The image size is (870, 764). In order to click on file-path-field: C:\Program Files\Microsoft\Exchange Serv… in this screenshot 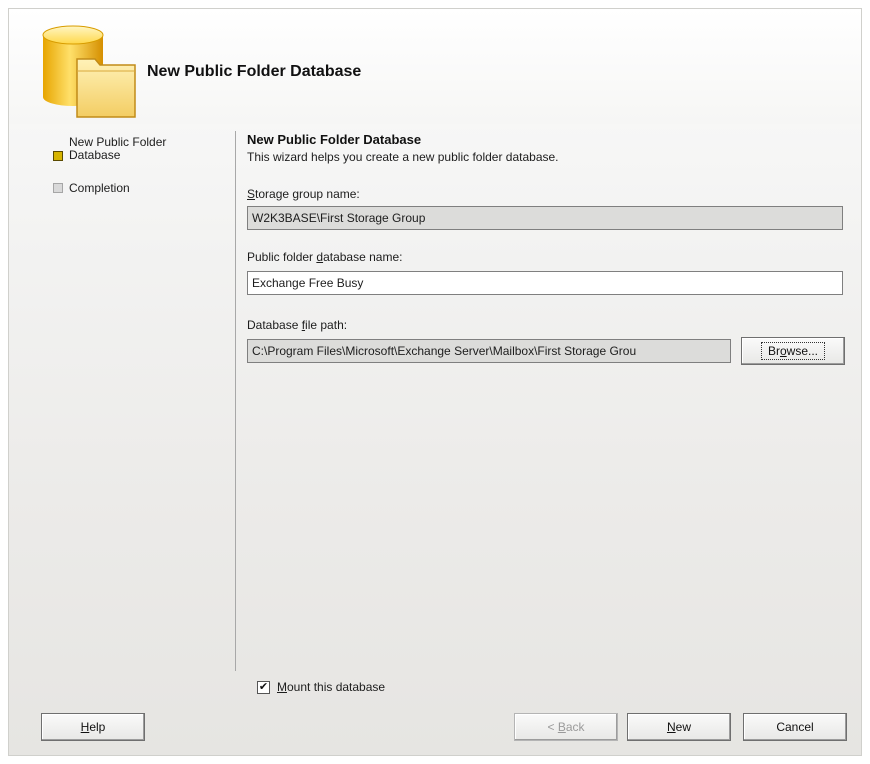, I will do `click(489, 351)`.